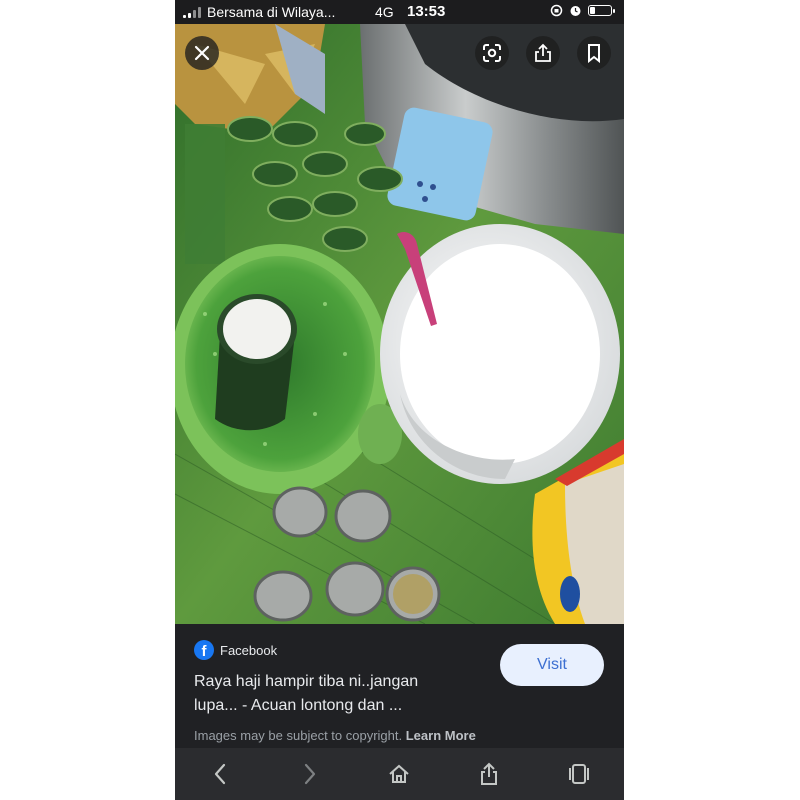 The width and height of the screenshot is (800, 800). I want to click on back-button, so click(220, 774).